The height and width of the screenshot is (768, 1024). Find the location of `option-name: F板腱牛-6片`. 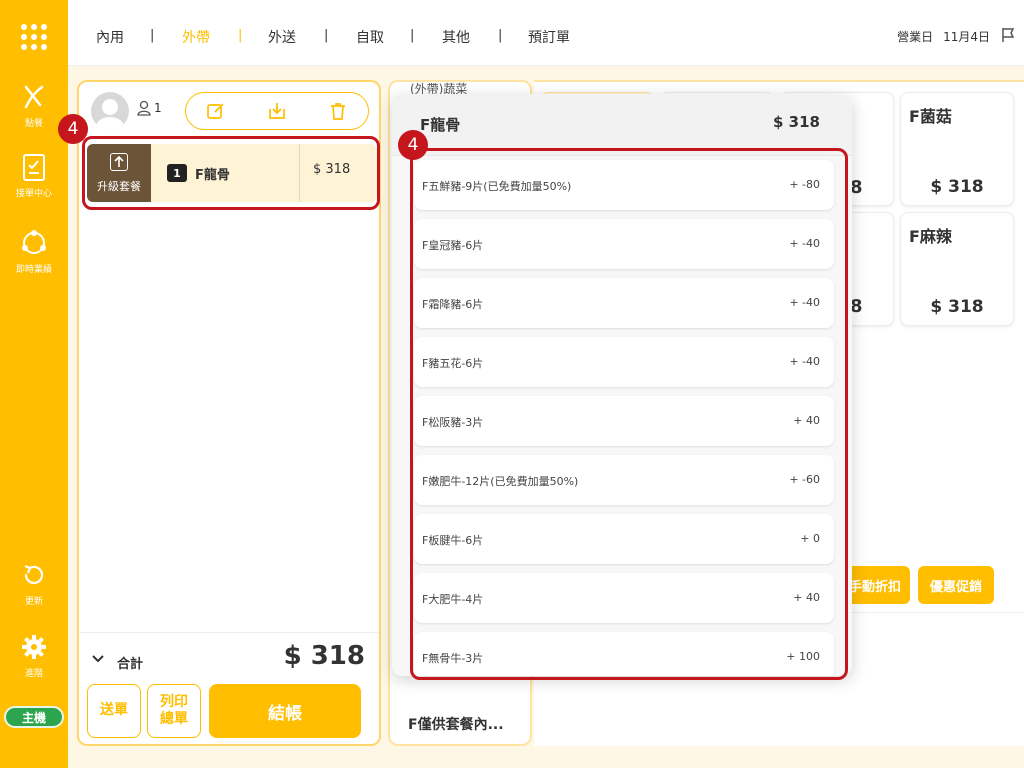

option-name: F板腱牛-6片 is located at coordinates (453, 540).